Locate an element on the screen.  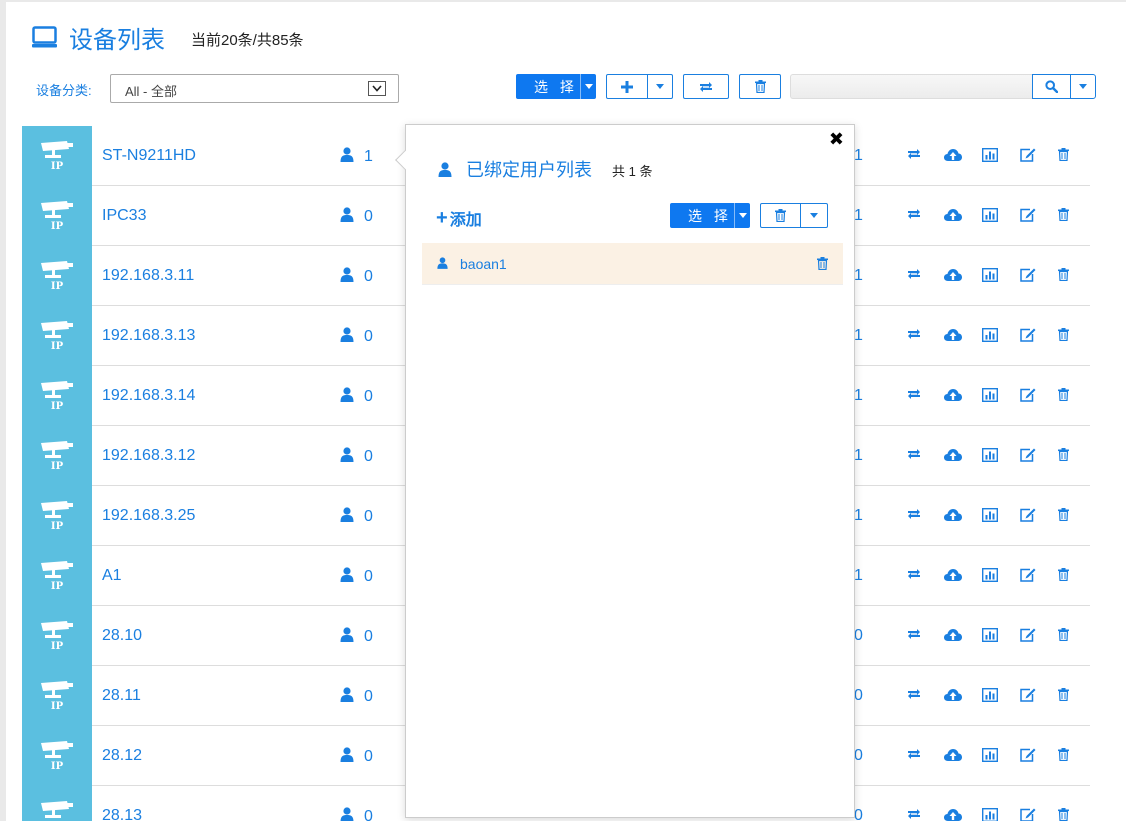
search-options-button is located at coordinates (1083, 86).